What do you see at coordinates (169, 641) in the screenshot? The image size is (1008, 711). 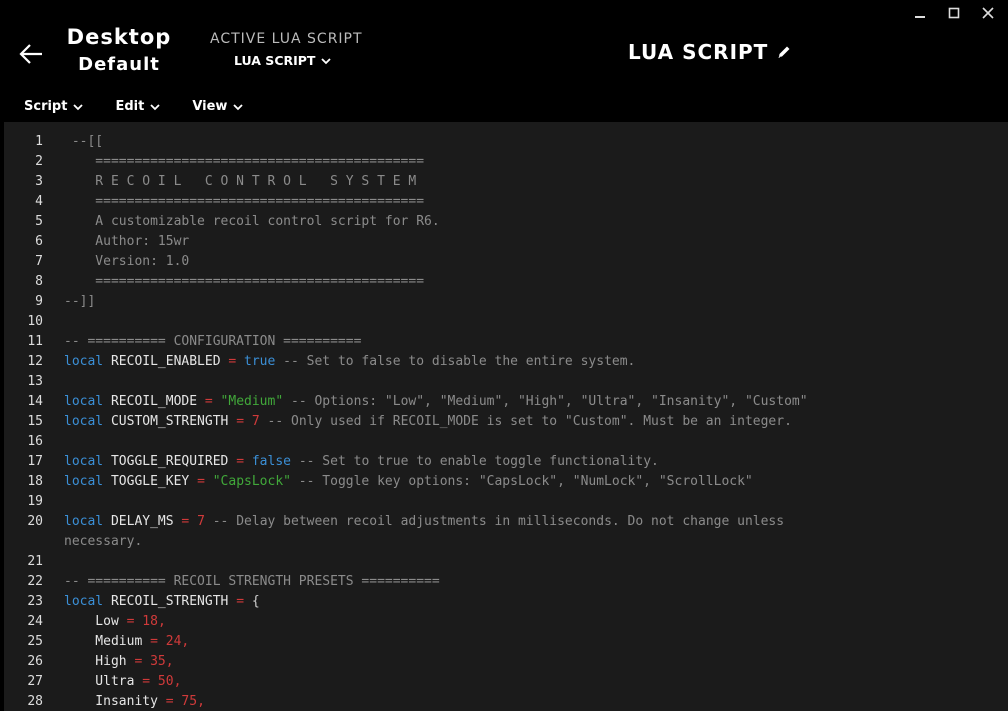 I see `code-token: 24` at bounding box center [169, 641].